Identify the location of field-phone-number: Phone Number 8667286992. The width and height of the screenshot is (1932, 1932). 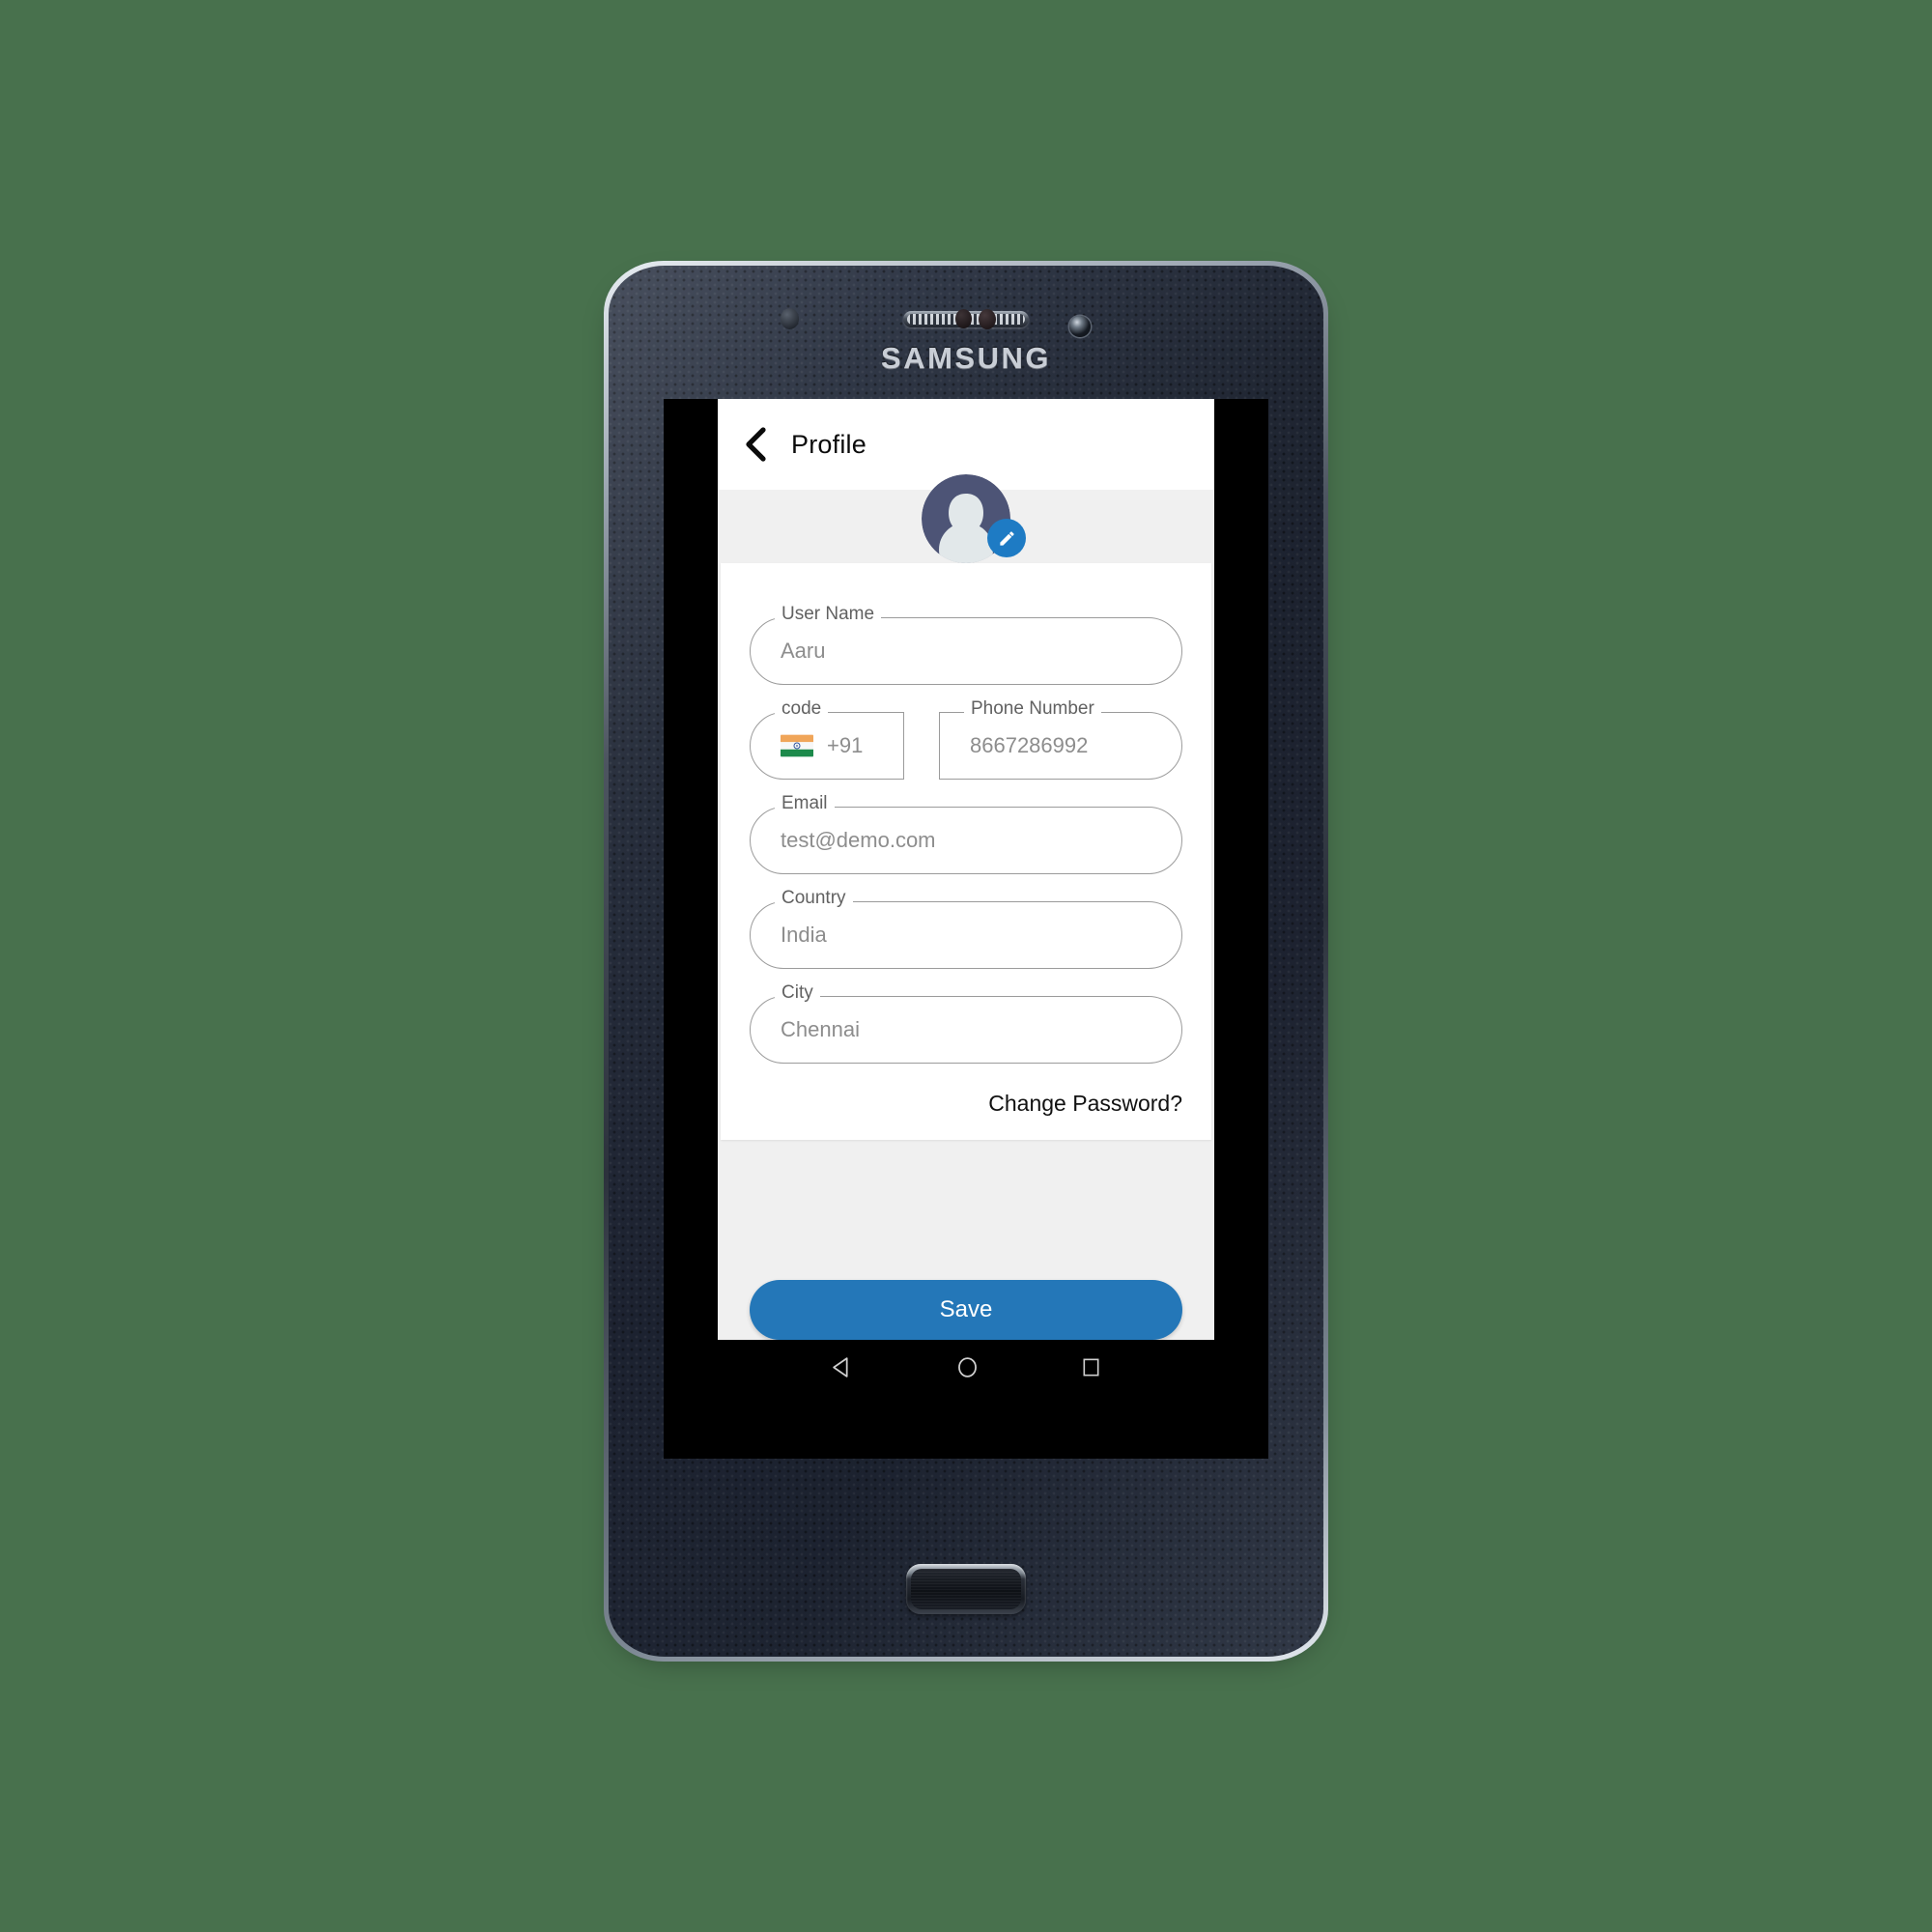
(1060, 739).